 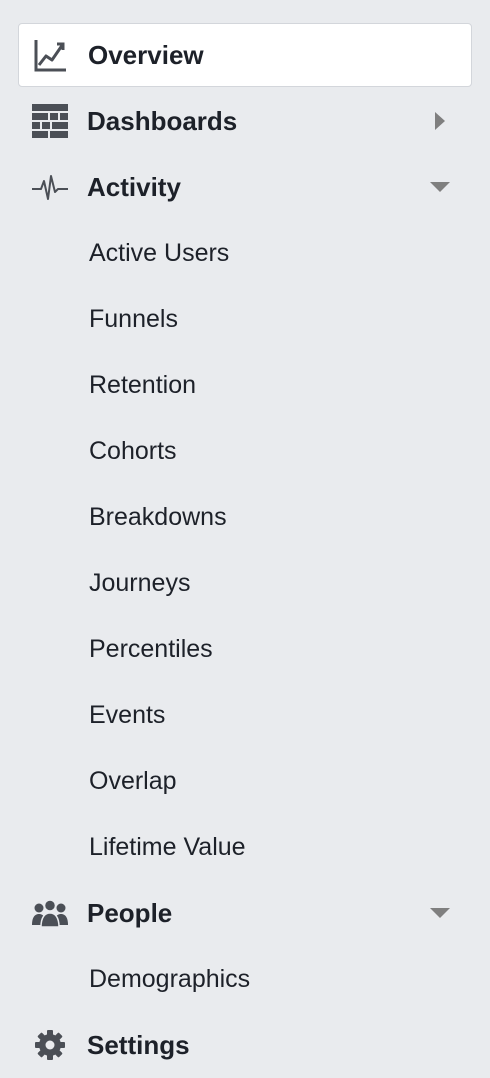 I want to click on nav-item-label: Overview, so click(x=146, y=54).